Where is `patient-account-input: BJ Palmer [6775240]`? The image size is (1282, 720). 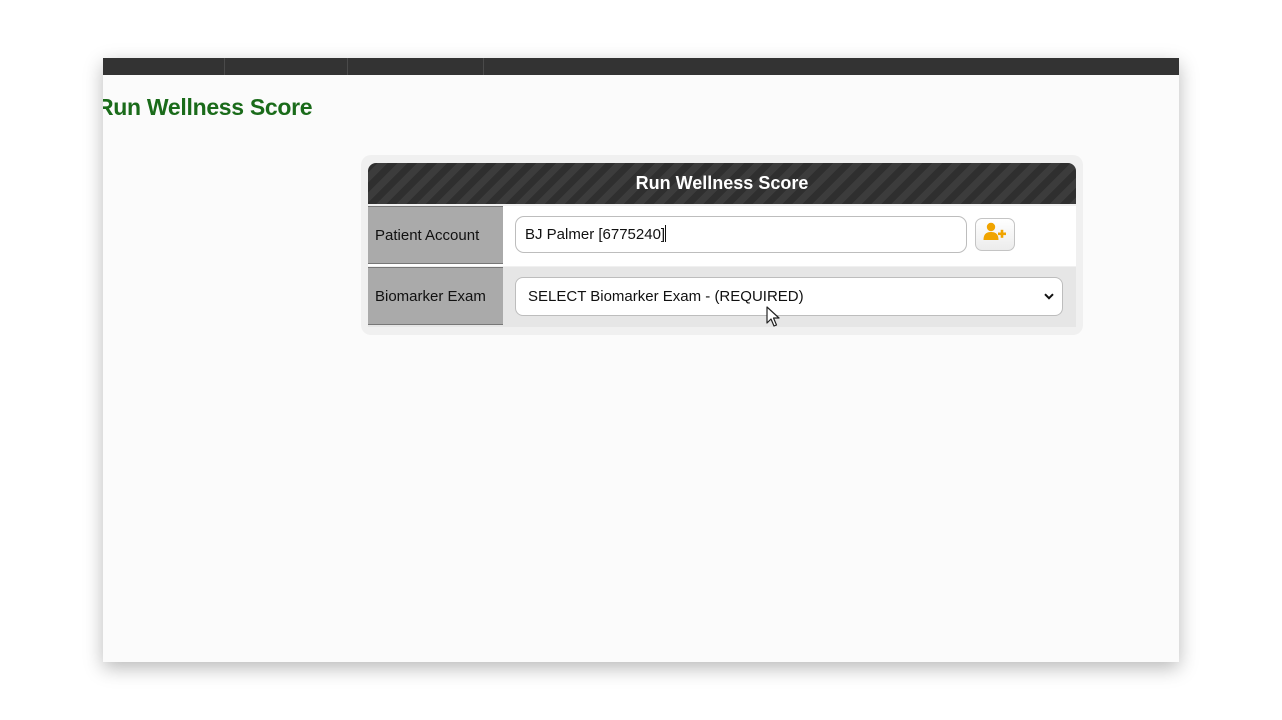 patient-account-input: BJ Palmer [6775240] is located at coordinates (741, 234).